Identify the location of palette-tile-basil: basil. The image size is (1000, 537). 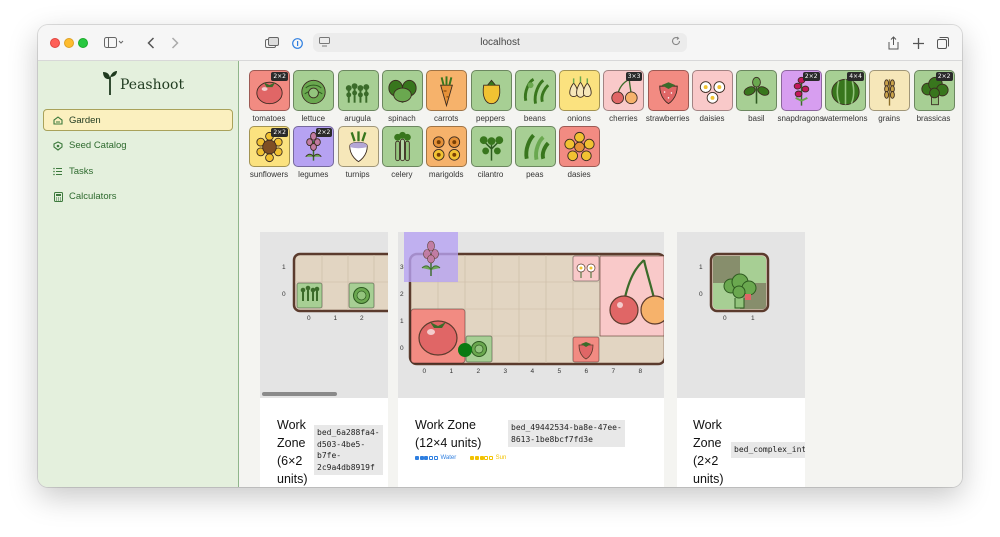
(757, 96).